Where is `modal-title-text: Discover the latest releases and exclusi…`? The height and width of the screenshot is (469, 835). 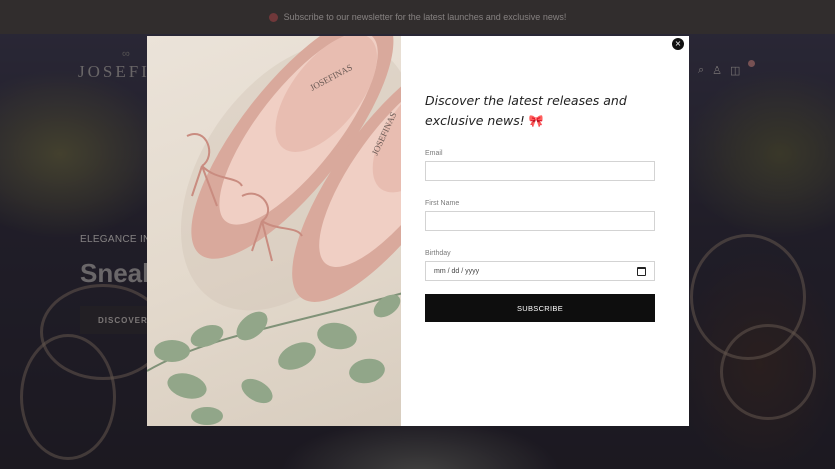 modal-title-text: Discover the latest releases and exclusi… is located at coordinates (526, 110).